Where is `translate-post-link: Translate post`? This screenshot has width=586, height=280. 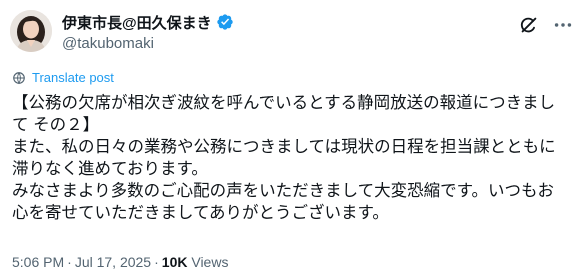
translate-post-link: Translate post is located at coordinates (63, 77).